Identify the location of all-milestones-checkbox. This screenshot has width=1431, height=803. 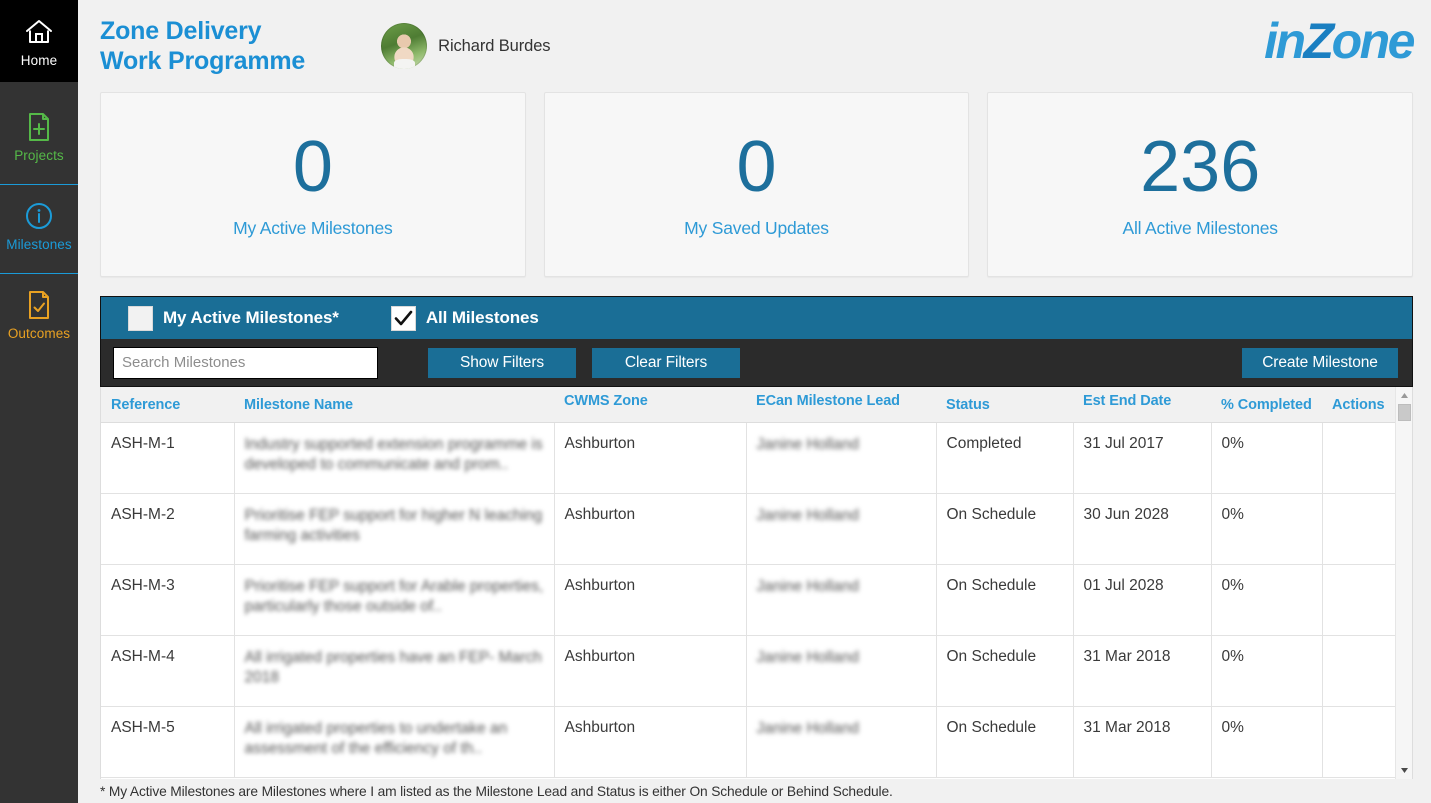
(403, 318).